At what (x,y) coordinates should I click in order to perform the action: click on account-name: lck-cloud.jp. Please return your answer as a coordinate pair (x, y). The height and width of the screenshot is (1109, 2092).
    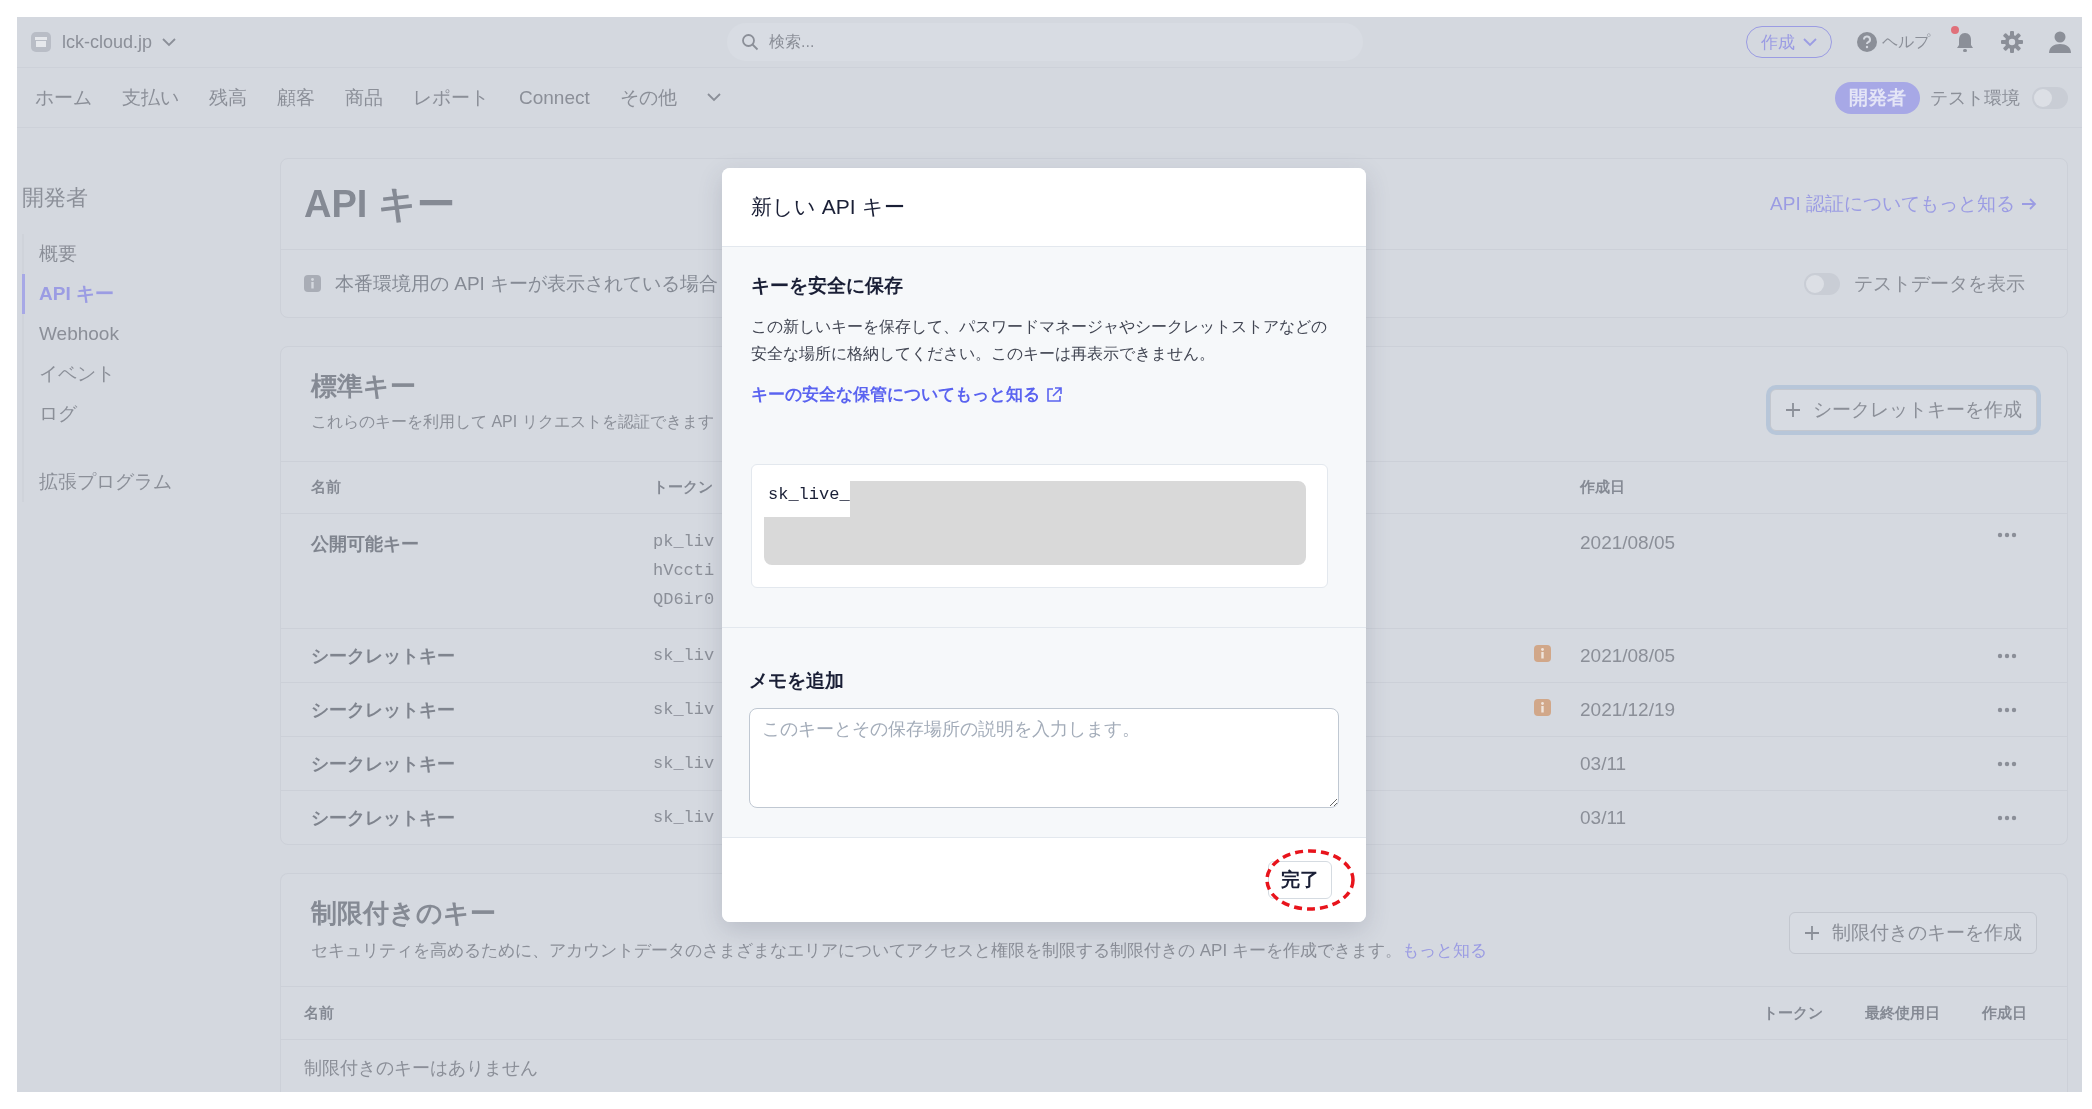
    Looking at the image, I should click on (107, 42).